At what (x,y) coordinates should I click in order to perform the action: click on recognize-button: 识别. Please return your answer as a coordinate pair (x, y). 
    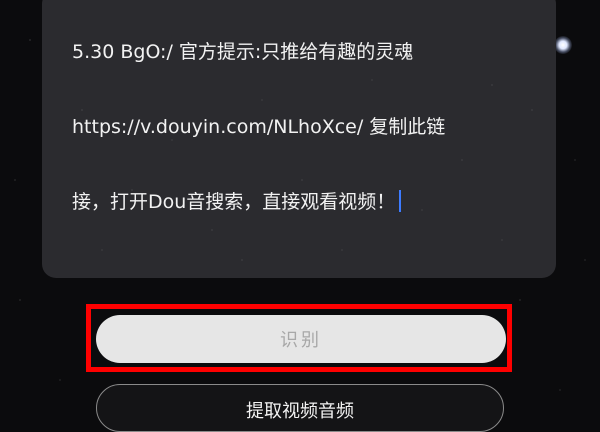
    Looking at the image, I should click on (301, 339).